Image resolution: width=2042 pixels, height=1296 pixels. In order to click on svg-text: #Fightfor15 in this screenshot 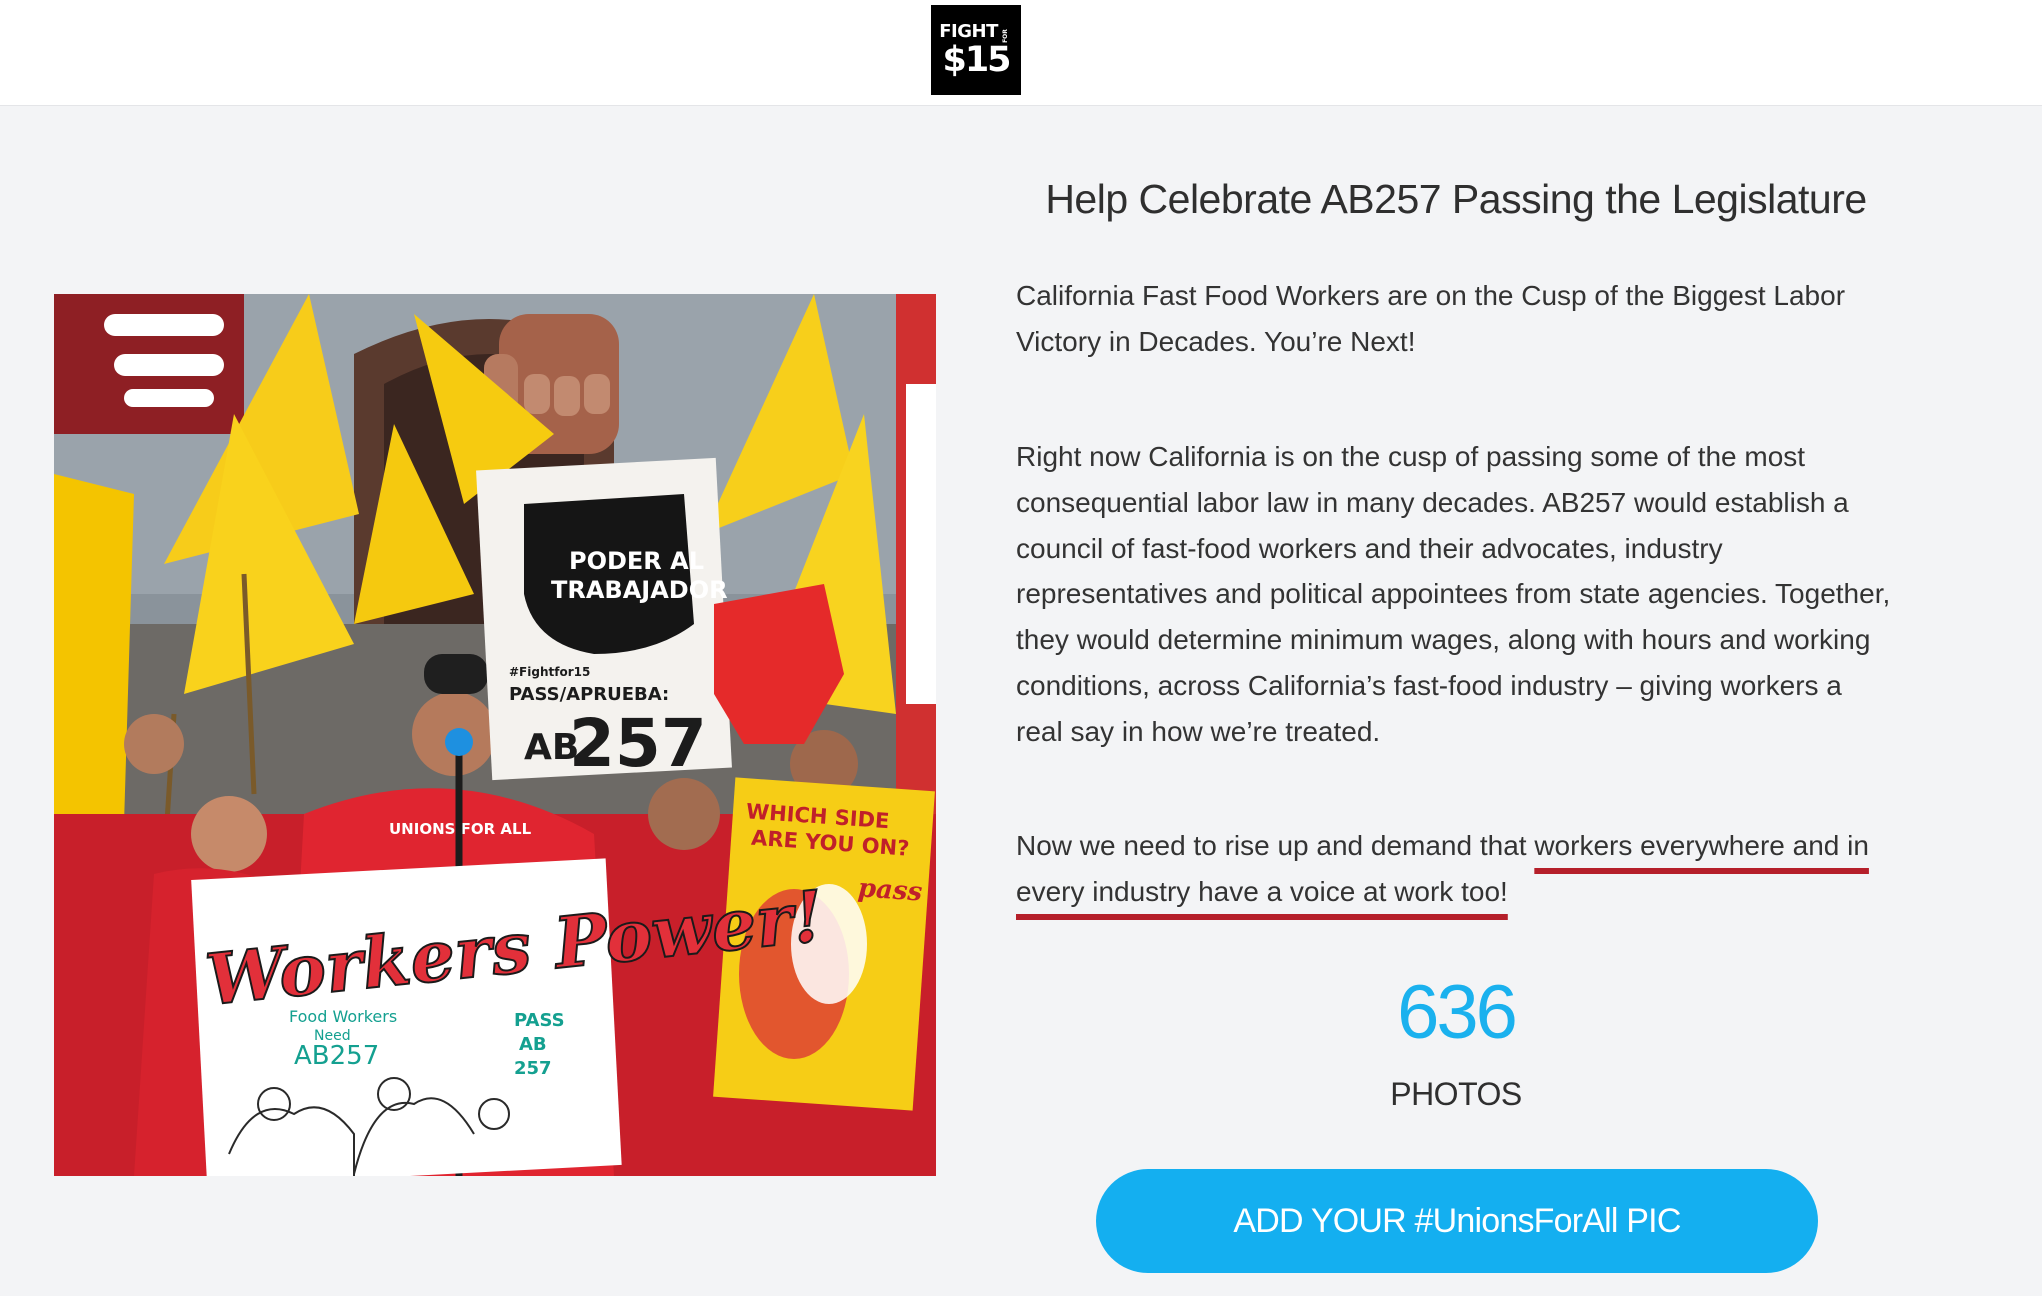, I will do `click(549, 672)`.